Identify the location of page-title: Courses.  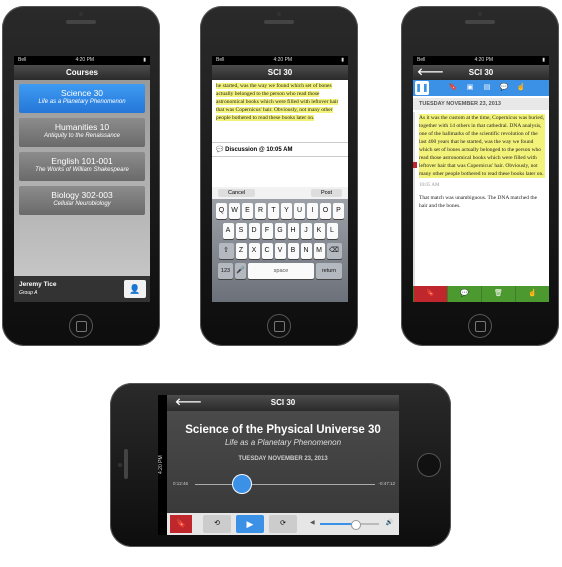
(82, 72).